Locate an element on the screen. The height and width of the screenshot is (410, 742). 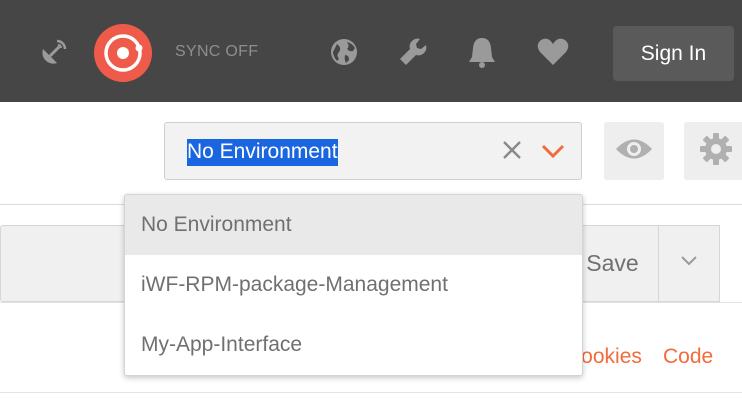
eye-icon is located at coordinates (634, 151).